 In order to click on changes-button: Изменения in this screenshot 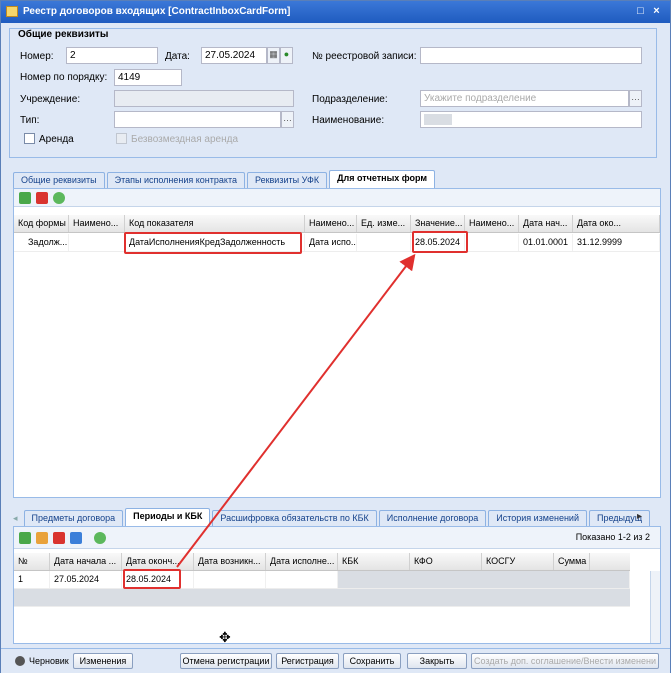, I will do `click(103, 661)`.